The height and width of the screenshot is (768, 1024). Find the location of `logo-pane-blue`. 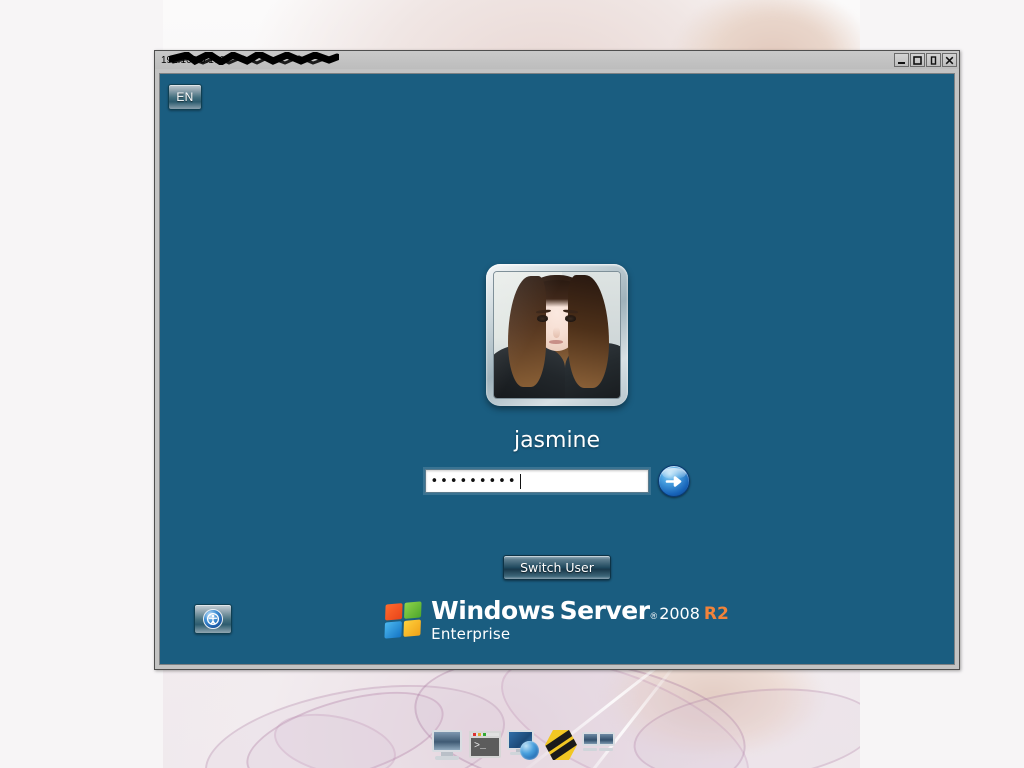

logo-pane-blue is located at coordinates (393, 630).